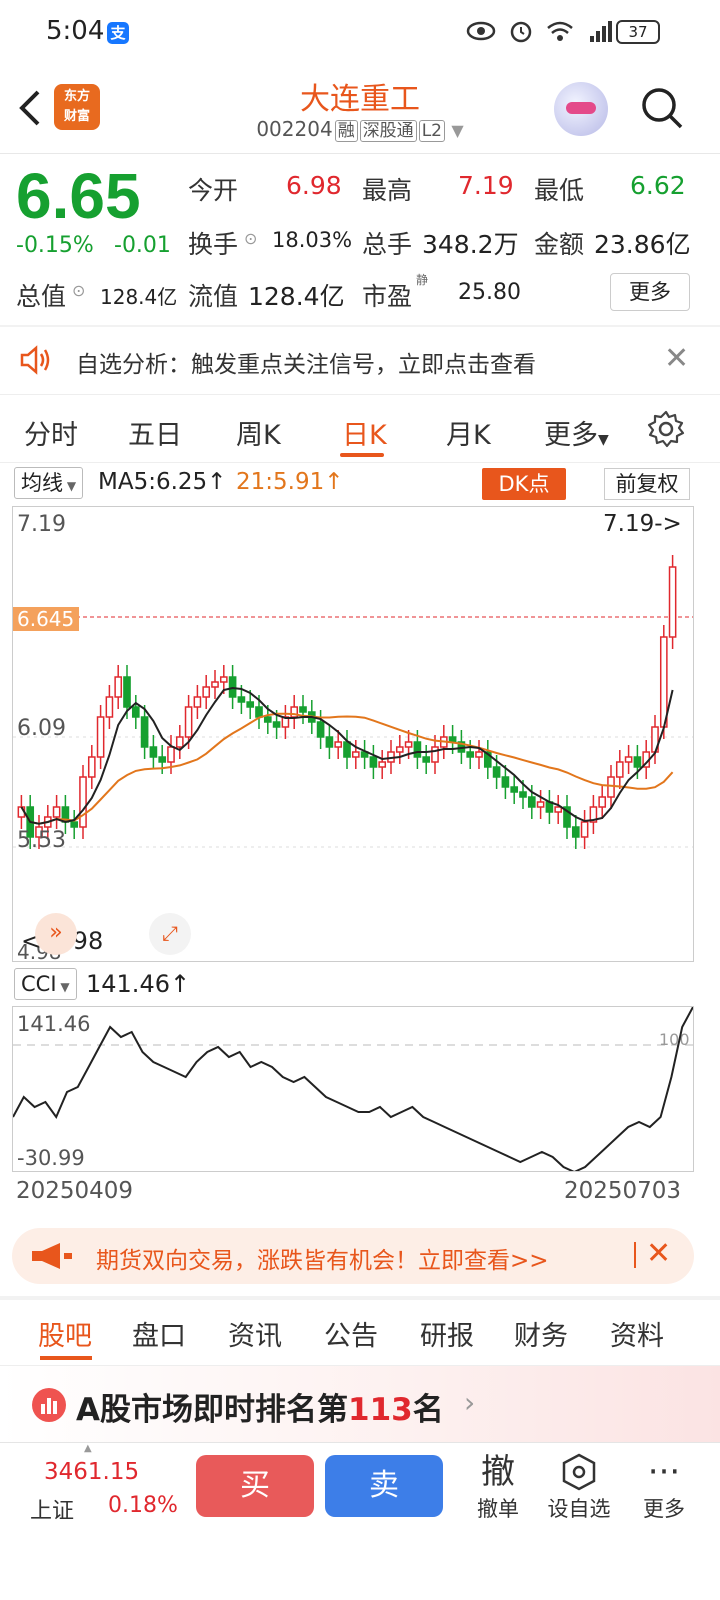 The height and width of the screenshot is (1600, 720). Describe the element at coordinates (422, 280) in the screenshot. I see `pe-static-sup: 静` at that location.